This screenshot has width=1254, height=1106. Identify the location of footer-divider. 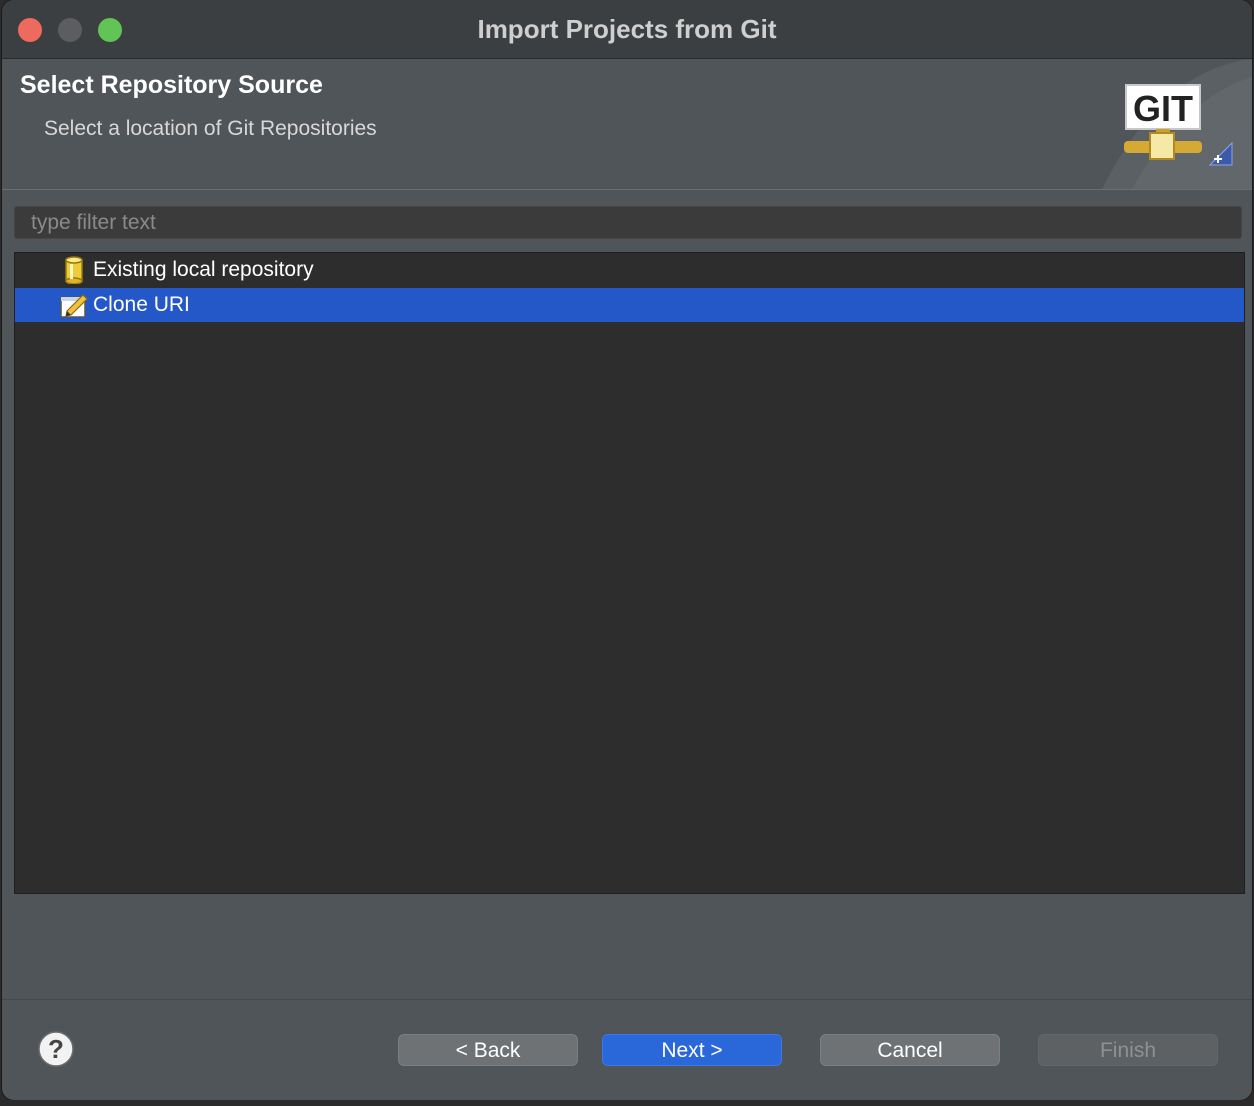
(627, 999).